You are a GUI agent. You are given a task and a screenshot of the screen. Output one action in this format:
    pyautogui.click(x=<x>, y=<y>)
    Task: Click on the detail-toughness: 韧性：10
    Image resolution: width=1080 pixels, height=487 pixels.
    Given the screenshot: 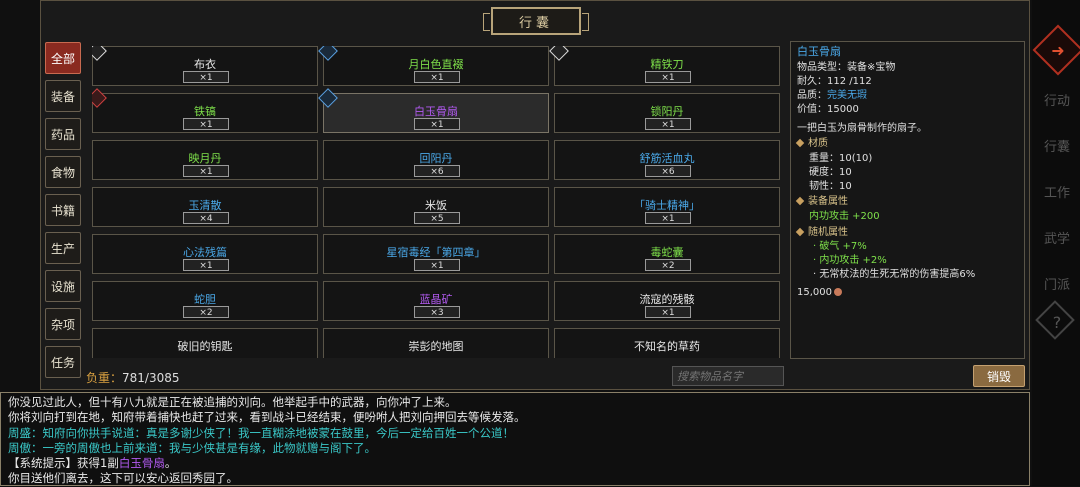 What is the action you would take?
    pyautogui.click(x=830, y=186)
    